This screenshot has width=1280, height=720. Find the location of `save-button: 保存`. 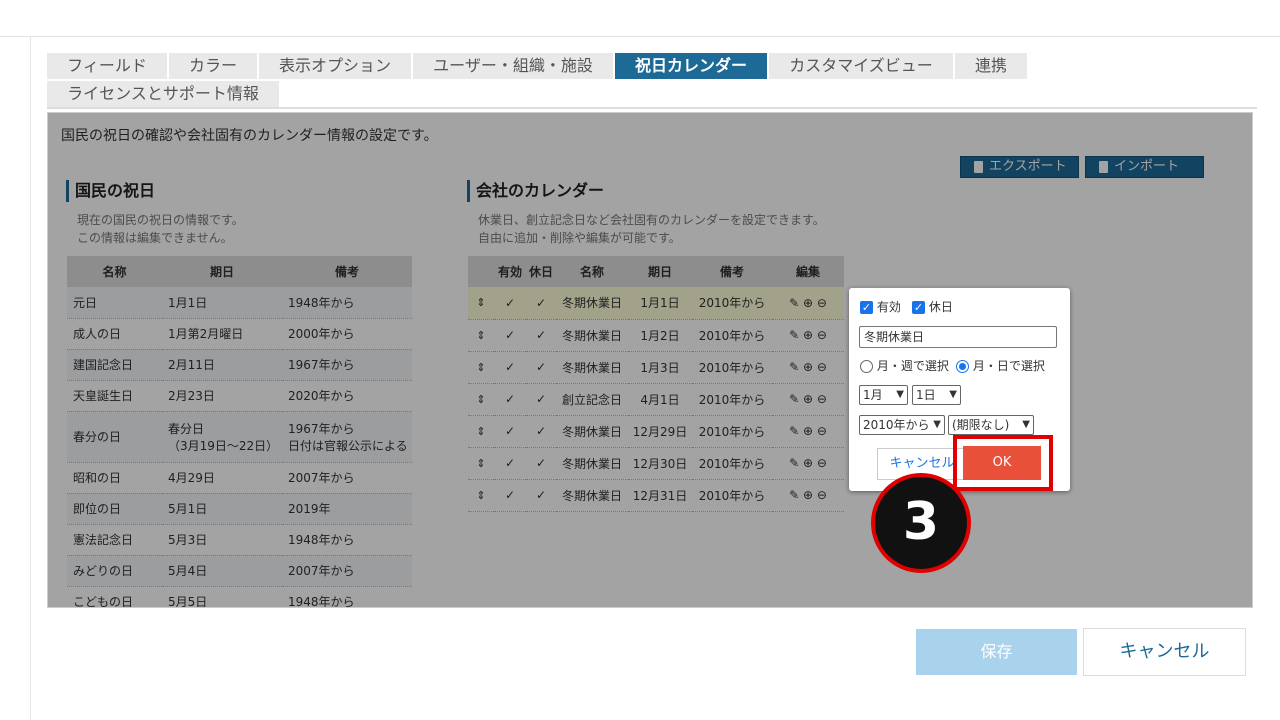

save-button: 保存 is located at coordinates (996, 652).